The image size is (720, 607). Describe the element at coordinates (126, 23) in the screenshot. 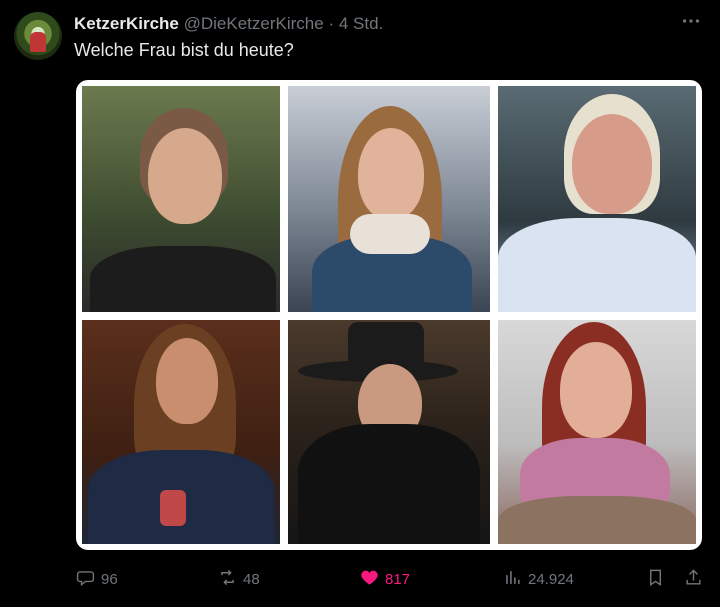

I see `author-name: KetzerKirche` at that location.